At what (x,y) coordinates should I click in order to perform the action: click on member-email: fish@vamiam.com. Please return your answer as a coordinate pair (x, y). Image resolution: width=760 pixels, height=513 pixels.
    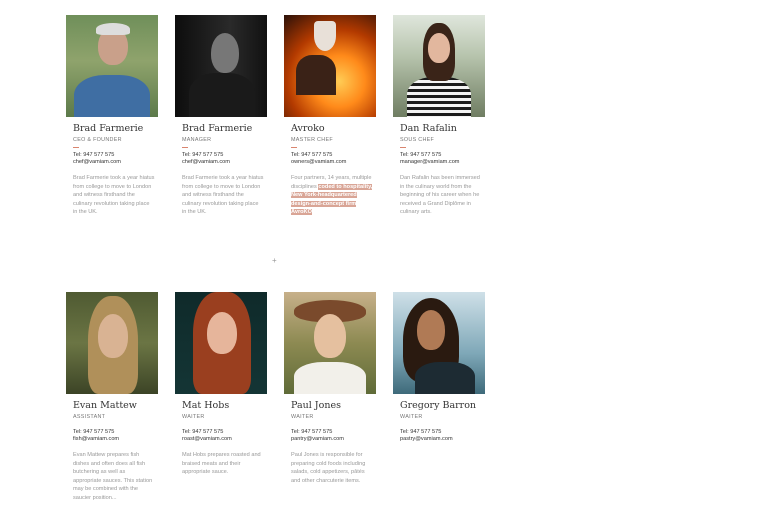
    Looking at the image, I should click on (115, 439).